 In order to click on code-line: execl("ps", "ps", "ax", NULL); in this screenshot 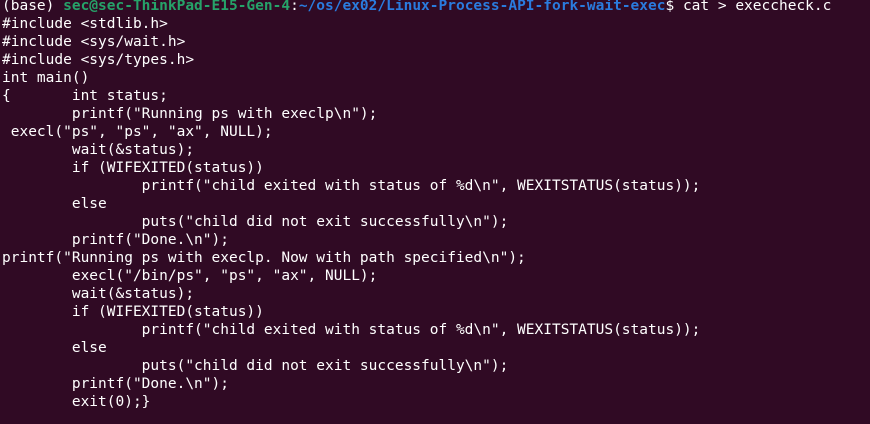, I will do `click(137, 132)`.